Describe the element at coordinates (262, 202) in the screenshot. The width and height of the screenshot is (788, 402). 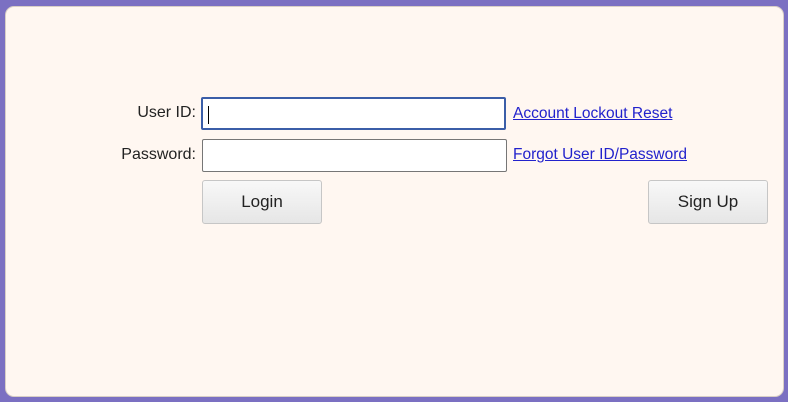
I see `login-button: Login` at that location.